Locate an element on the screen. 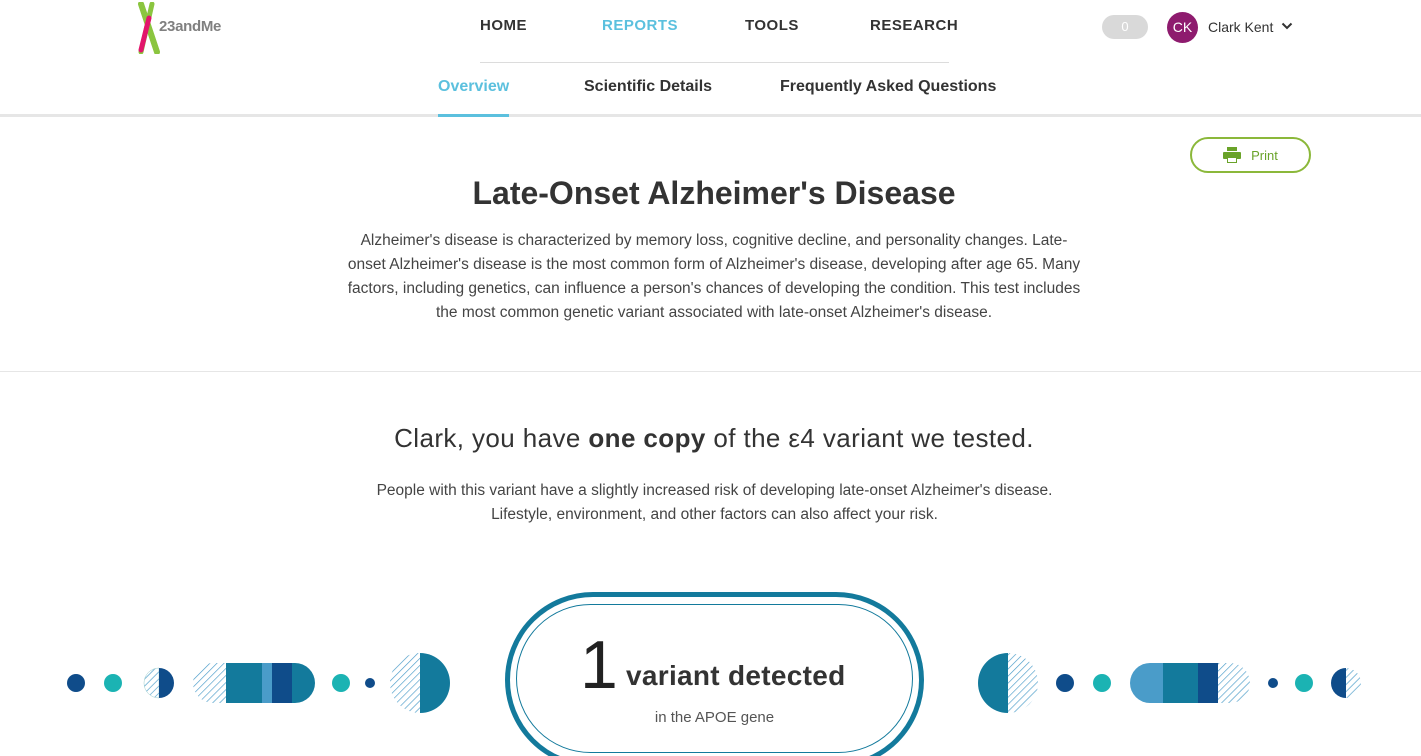 This screenshot has height=756, width=1421. result-prefix: Clark, you have is located at coordinates (491, 438).